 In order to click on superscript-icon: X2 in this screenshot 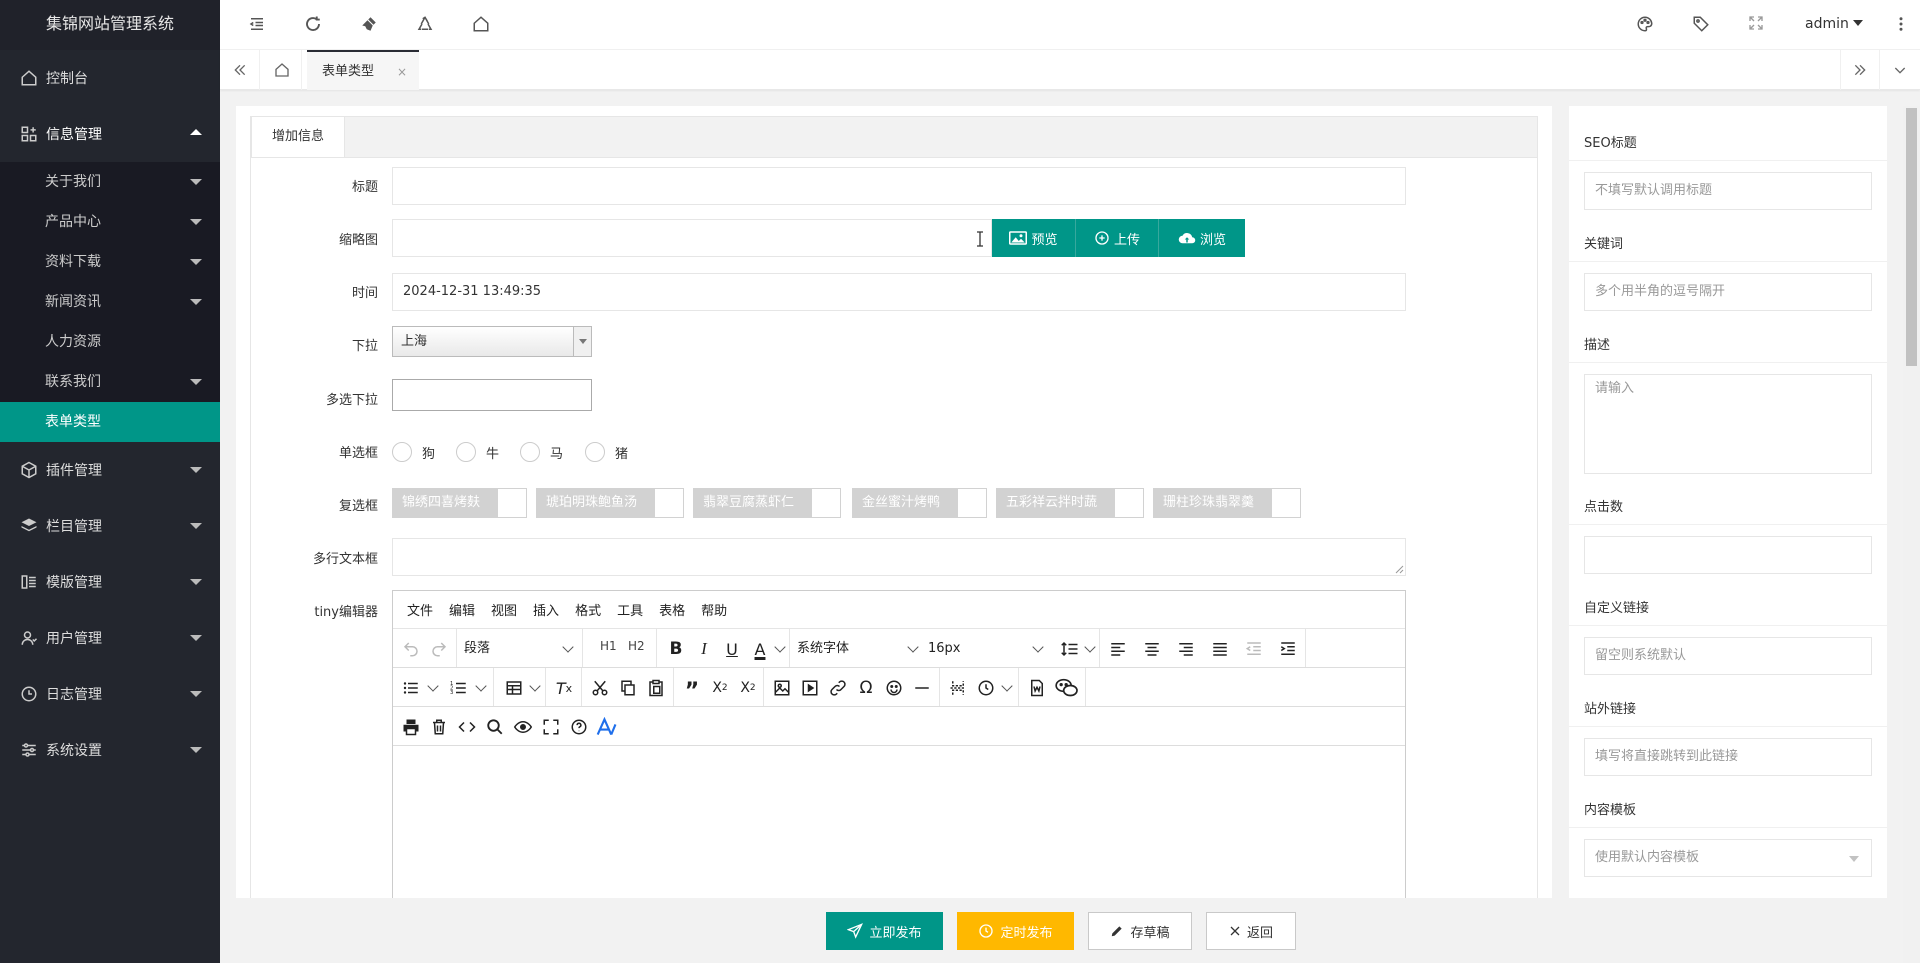, I will do `click(748, 688)`.